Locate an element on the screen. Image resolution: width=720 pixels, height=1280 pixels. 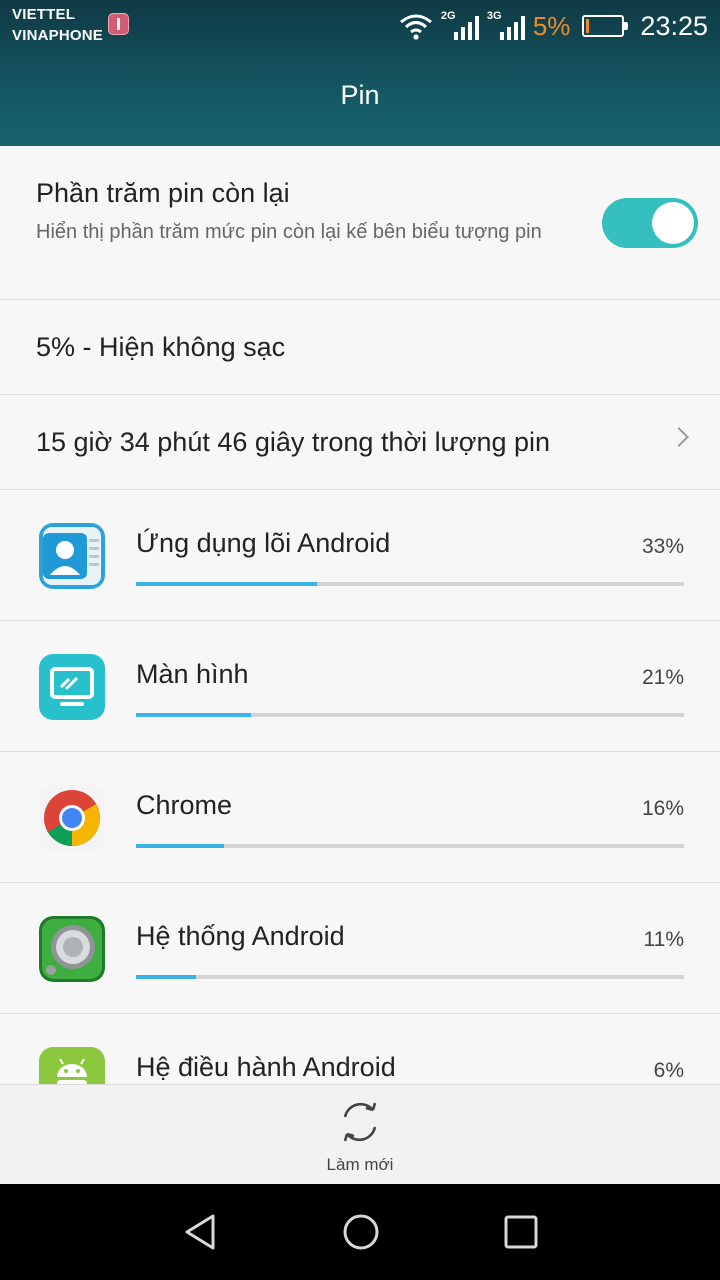
app-percent: 33% is located at coordinates (662, 546).